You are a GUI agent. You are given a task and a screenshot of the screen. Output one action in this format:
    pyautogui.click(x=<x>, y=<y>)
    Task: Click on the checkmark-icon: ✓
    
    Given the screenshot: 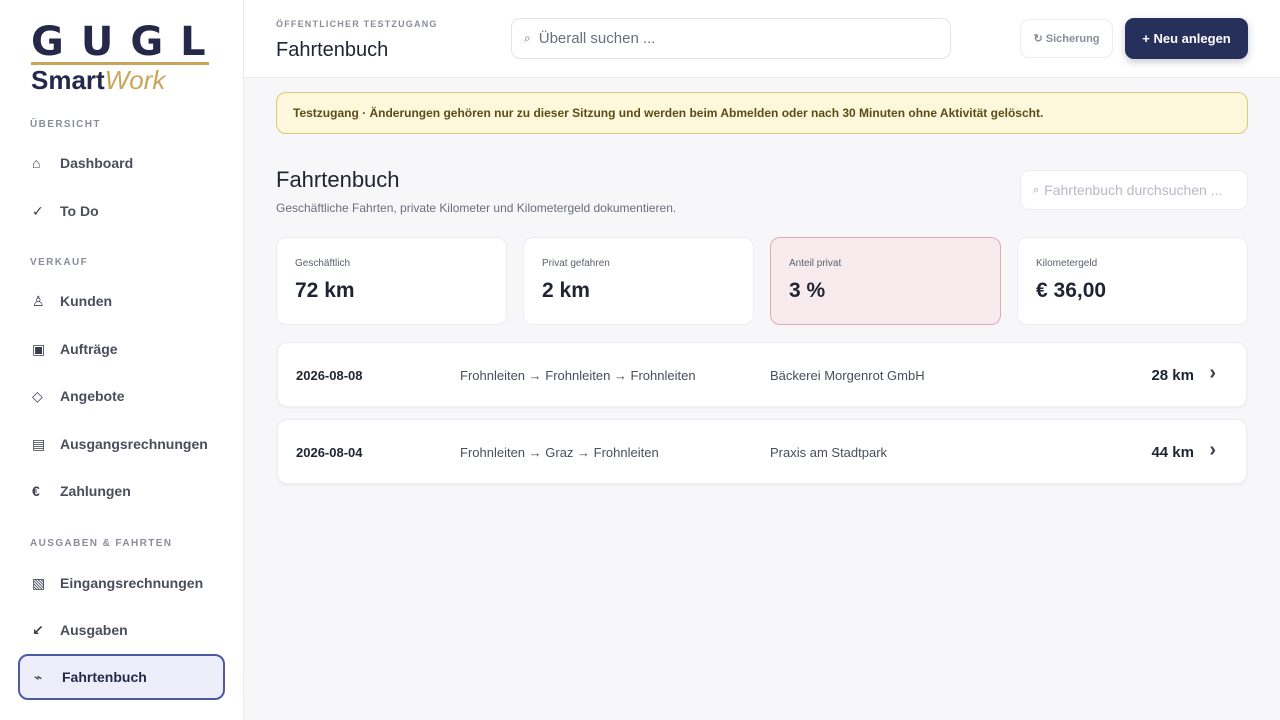 What is the action you would take?
    pyautogui.click(x=38, y=210)
    